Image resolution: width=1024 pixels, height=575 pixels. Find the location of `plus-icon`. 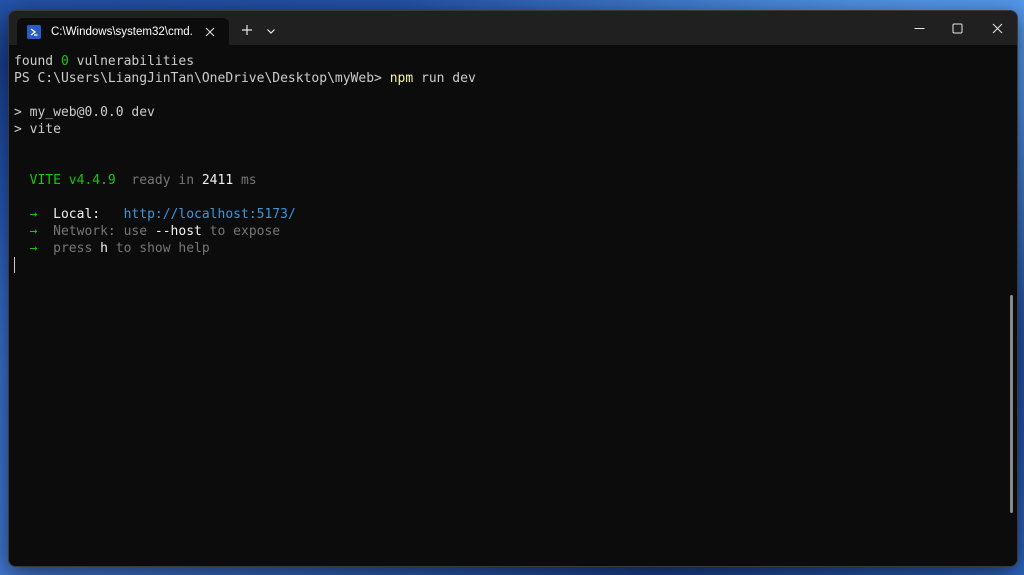

plus-icon is located at coordinates (247, 30).